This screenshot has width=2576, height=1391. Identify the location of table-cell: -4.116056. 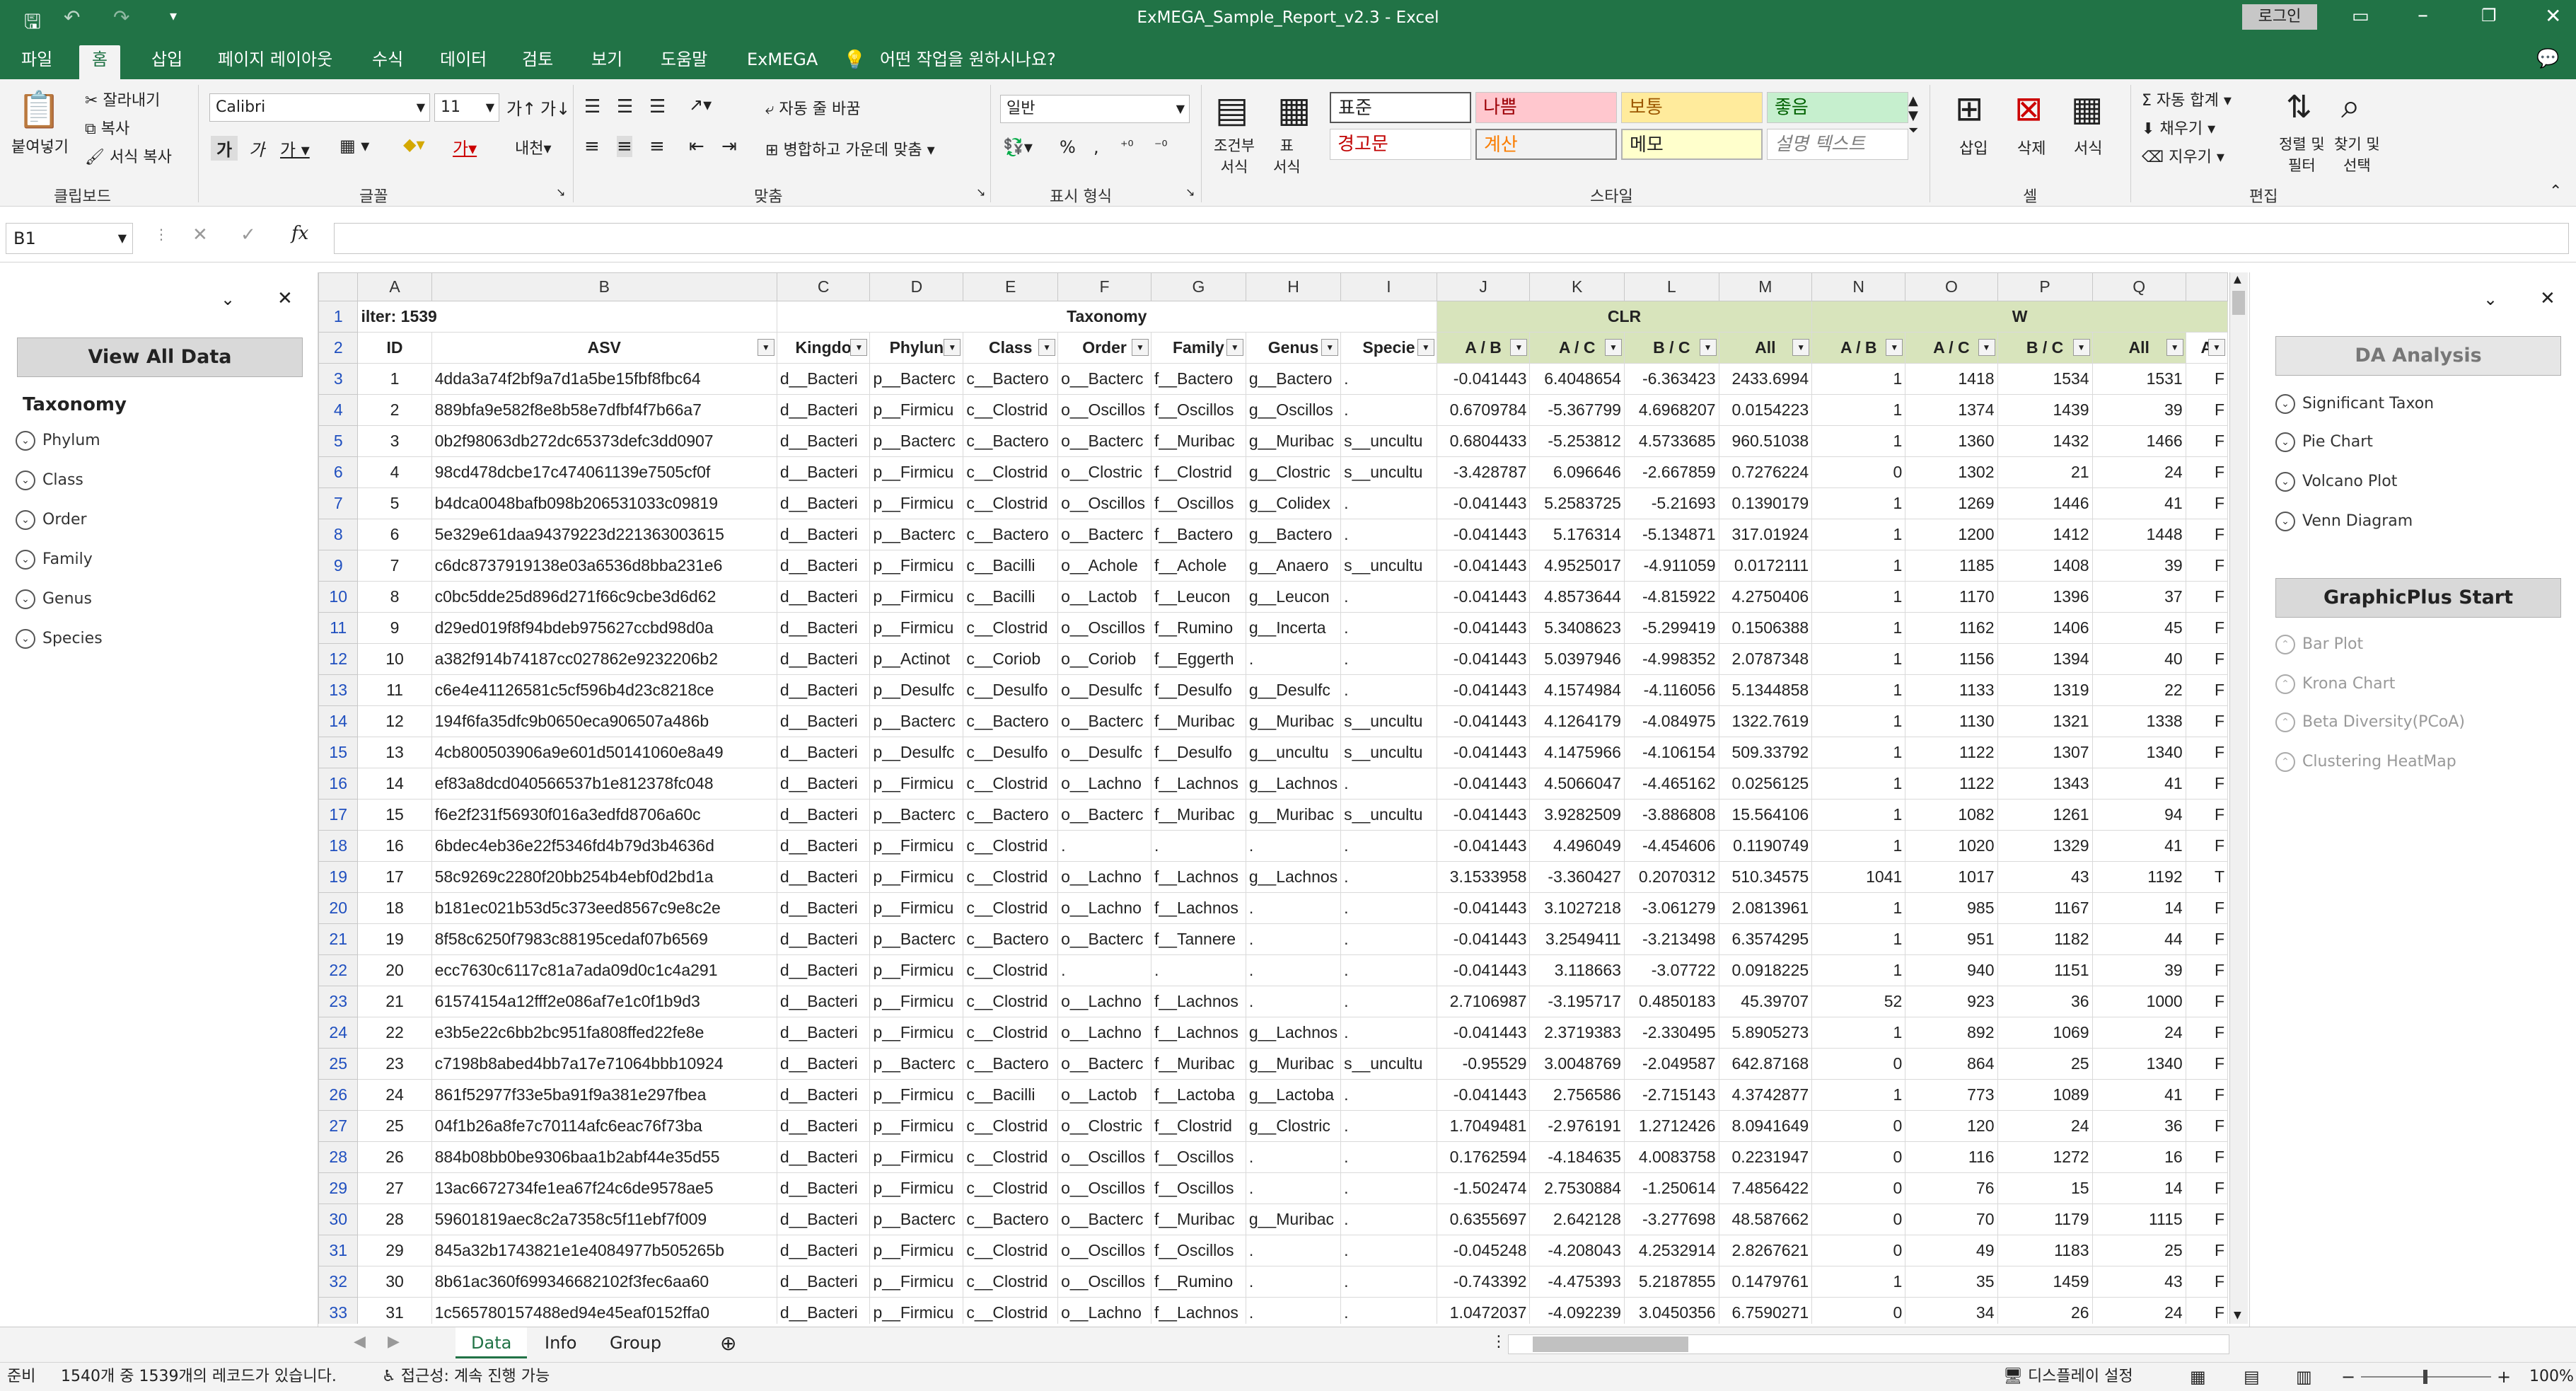
(1671, 690).